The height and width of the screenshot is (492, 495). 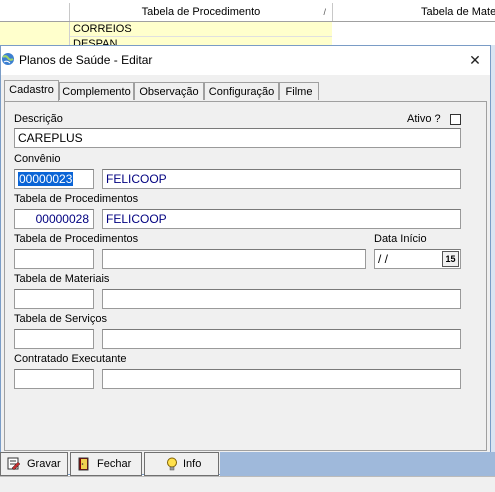 What do you see at coordinates (424, 119) in the screenshot?
I see `ativo-label: Ativo ?` at bounding box center [424, 119].